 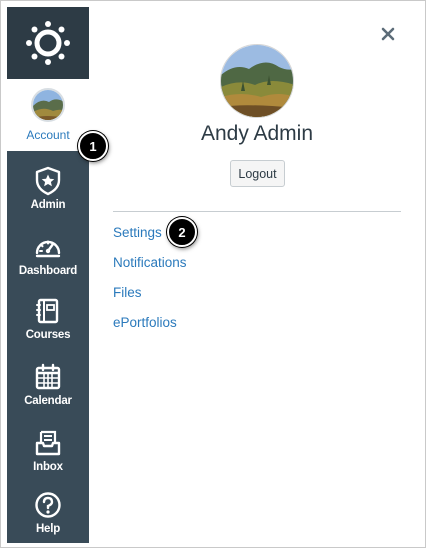 I want to click on logout-button: Logout, so click(x=257, y=173).